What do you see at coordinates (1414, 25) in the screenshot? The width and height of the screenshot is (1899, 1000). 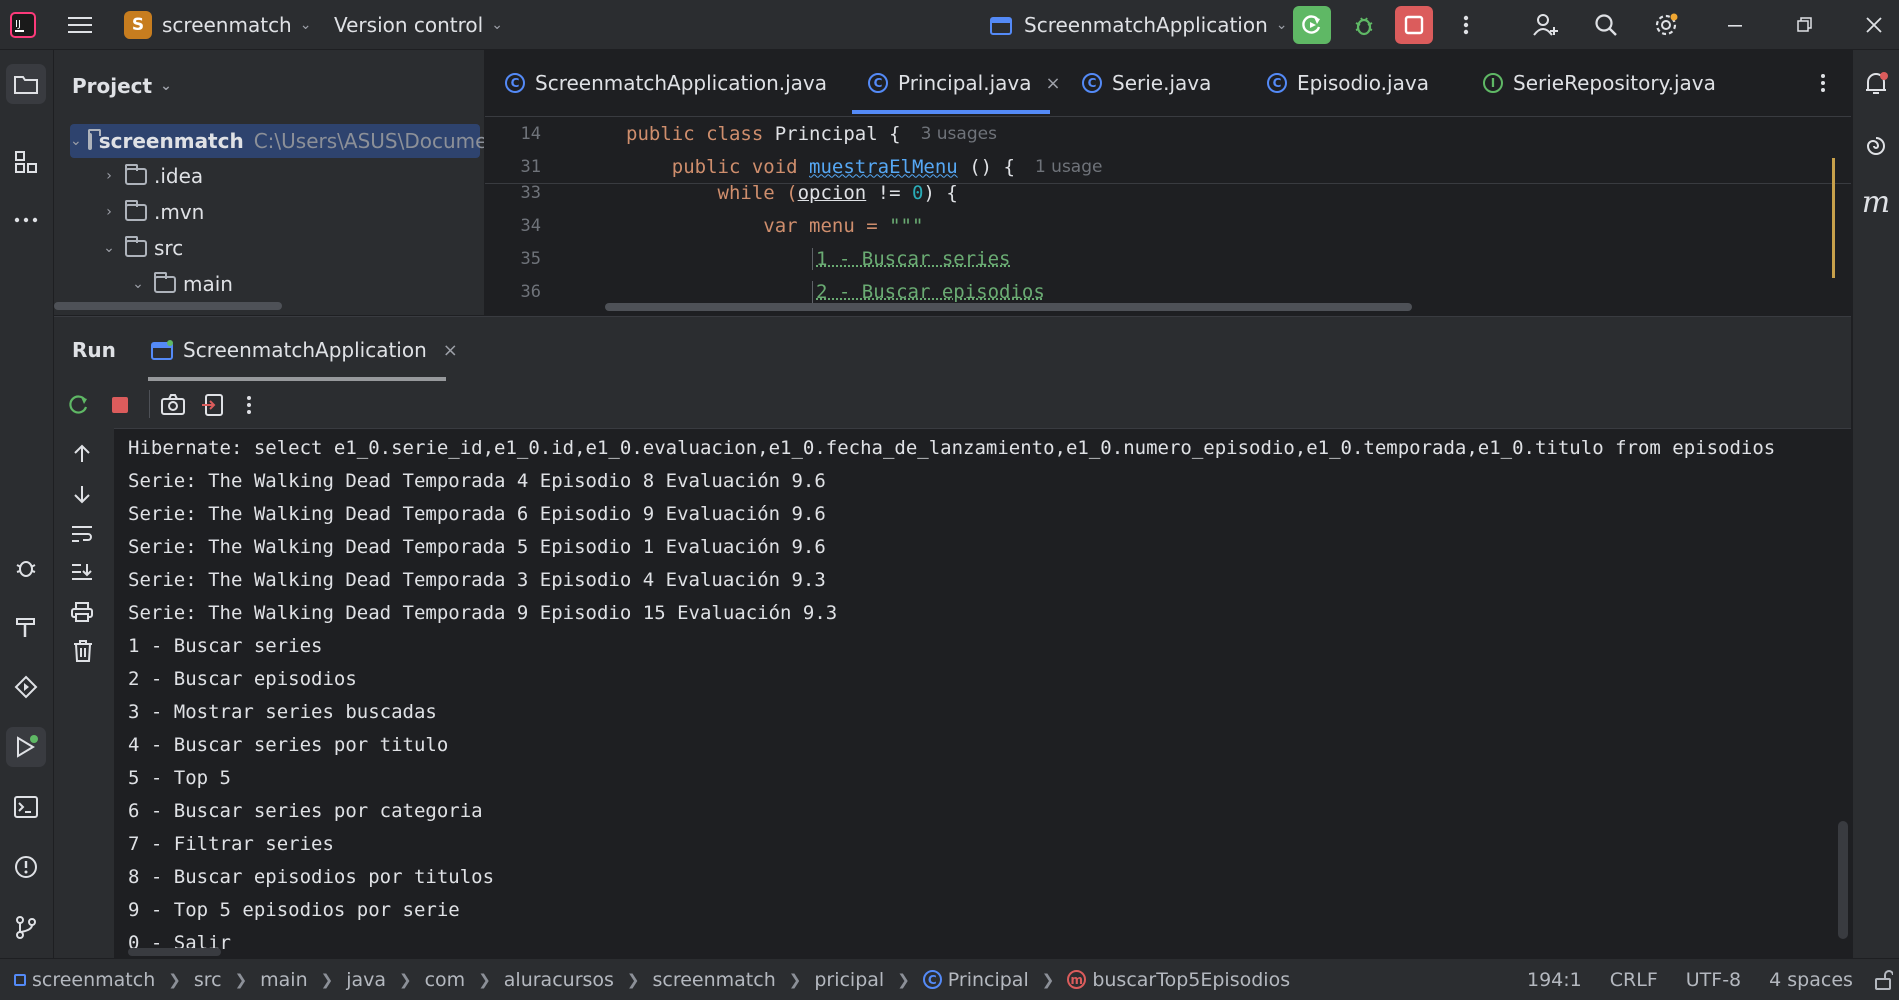 I see `stop-button` at bounding box center [1414, 25].